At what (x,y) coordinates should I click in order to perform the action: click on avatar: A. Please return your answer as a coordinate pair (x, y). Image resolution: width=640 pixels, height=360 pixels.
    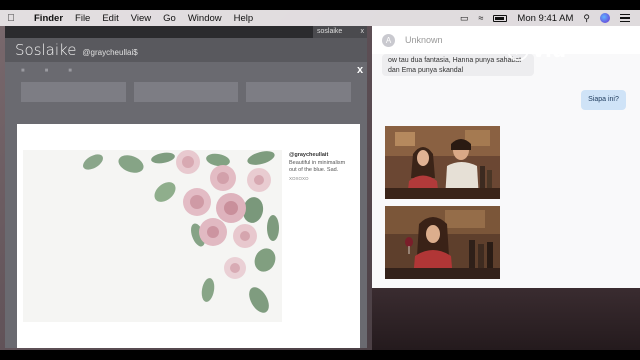
    Looking at the image, I should click on (388, 40).